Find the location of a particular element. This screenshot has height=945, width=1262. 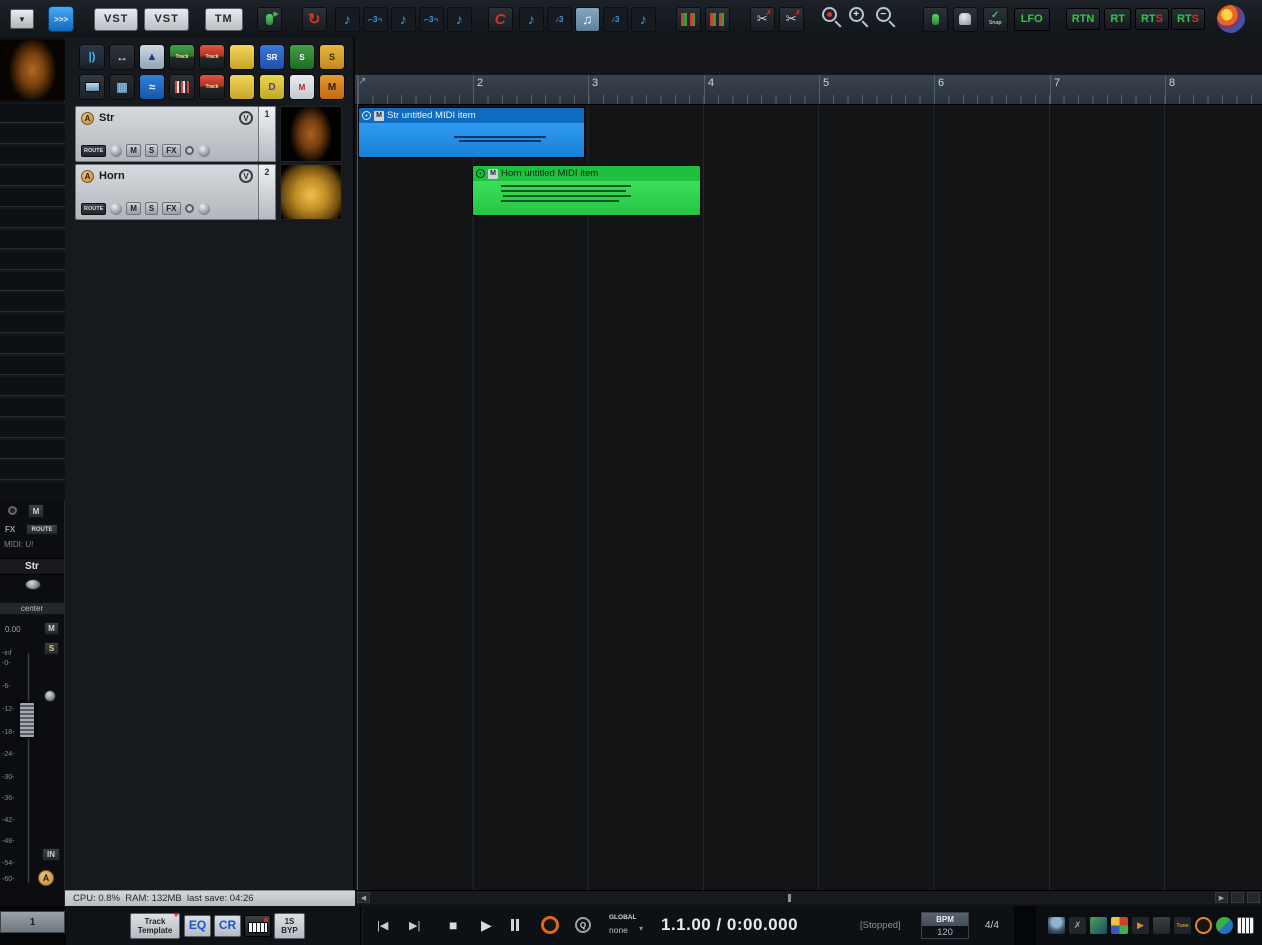

spread-items-icon: ↔ is located at coordinates (122, 57).